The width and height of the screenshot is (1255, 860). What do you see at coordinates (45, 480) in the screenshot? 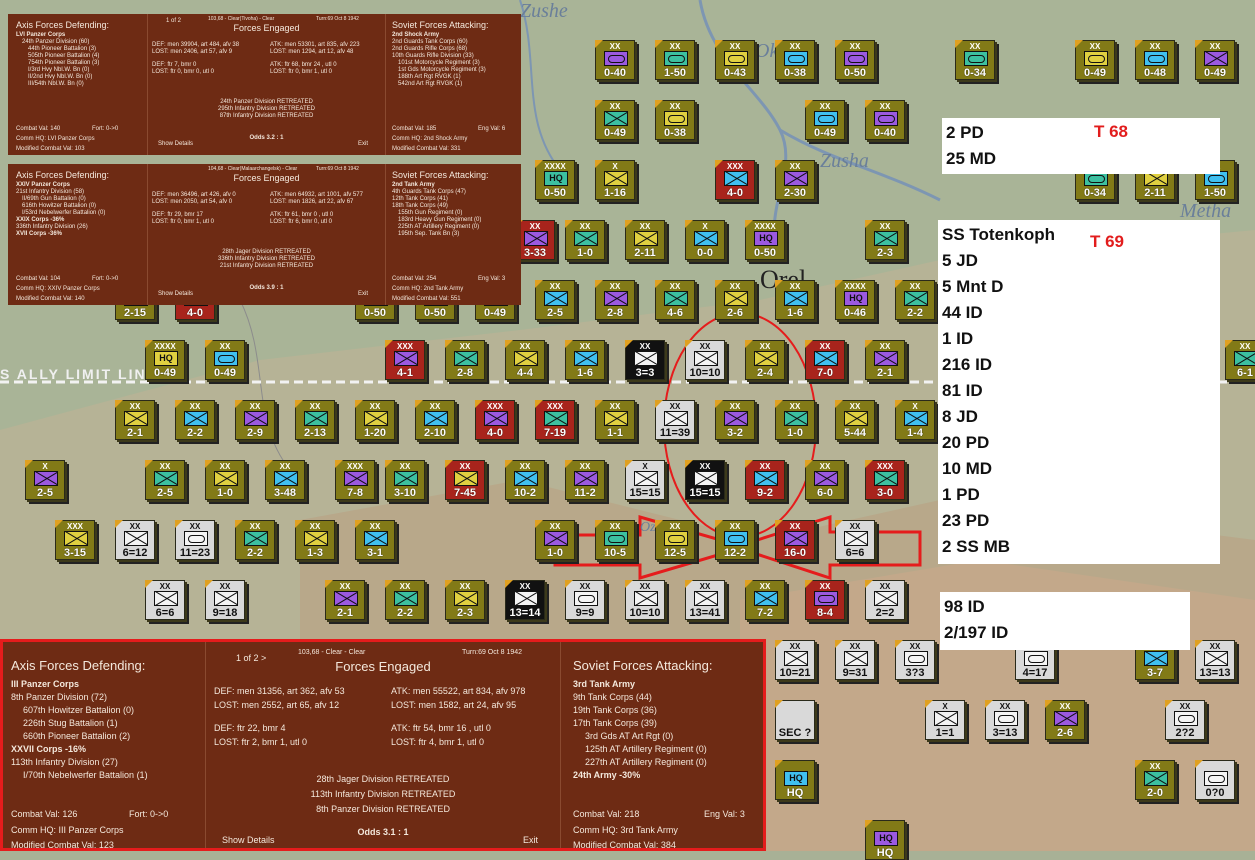
I see `unit-counter: X 2-5` at bounding box center [45, 480].